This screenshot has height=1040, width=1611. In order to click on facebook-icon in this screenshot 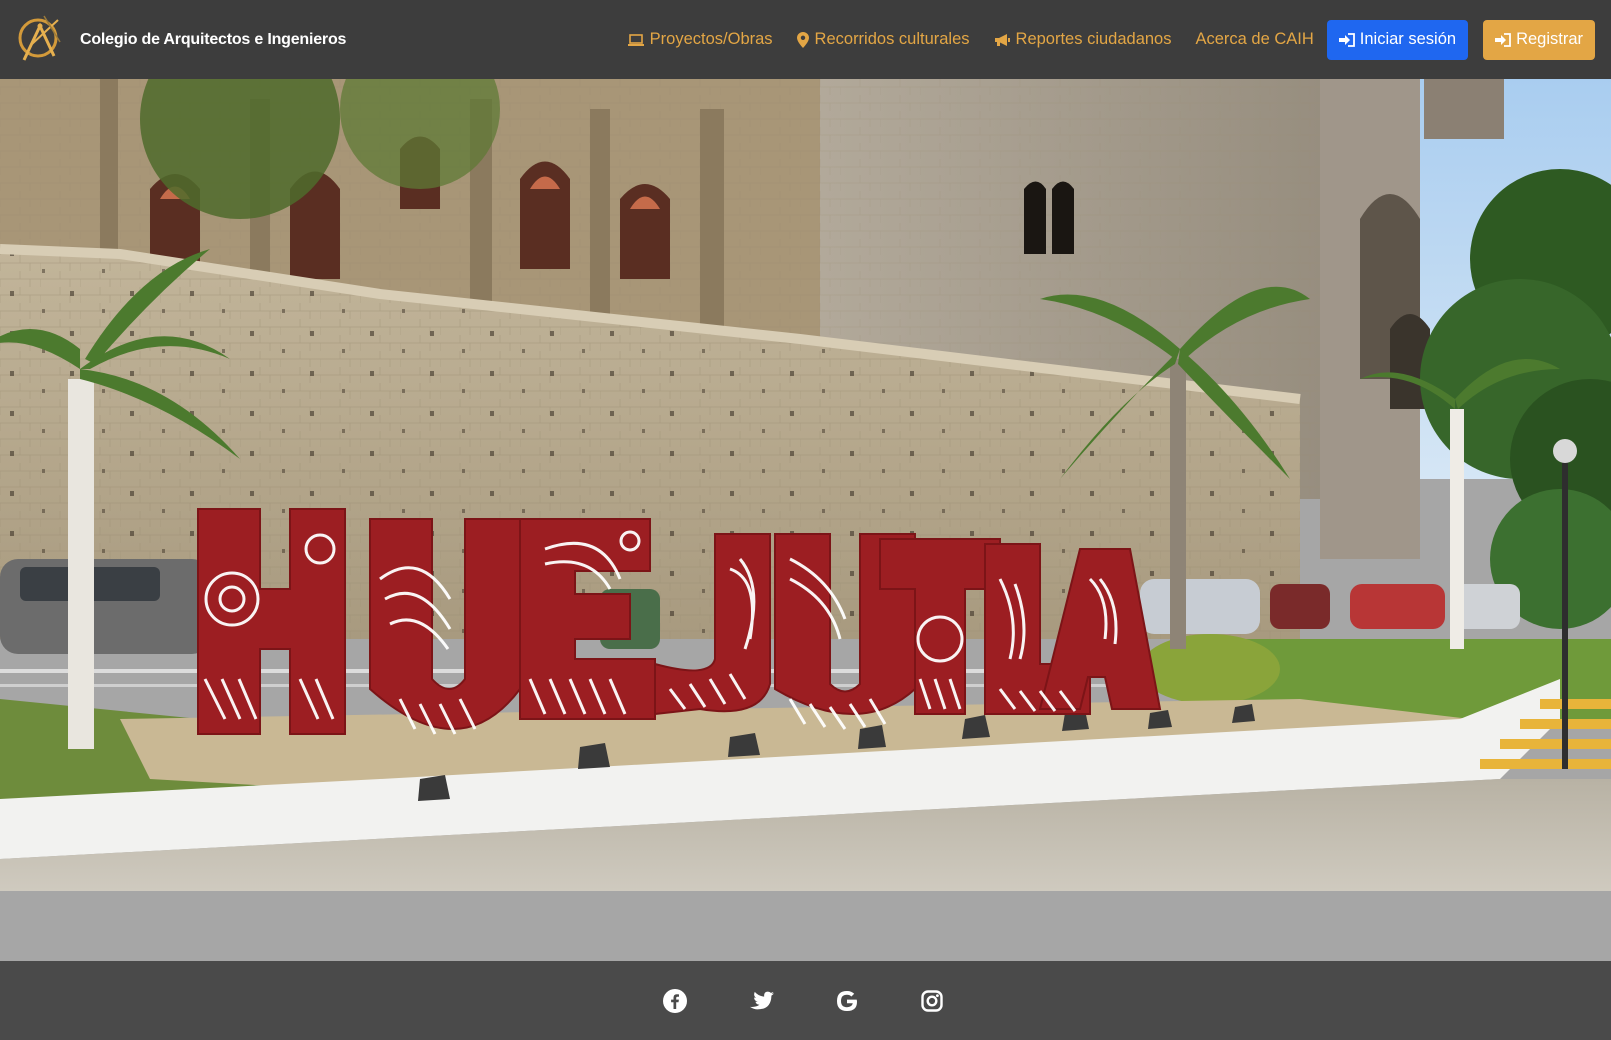, I will do `click(675, 1000)`.